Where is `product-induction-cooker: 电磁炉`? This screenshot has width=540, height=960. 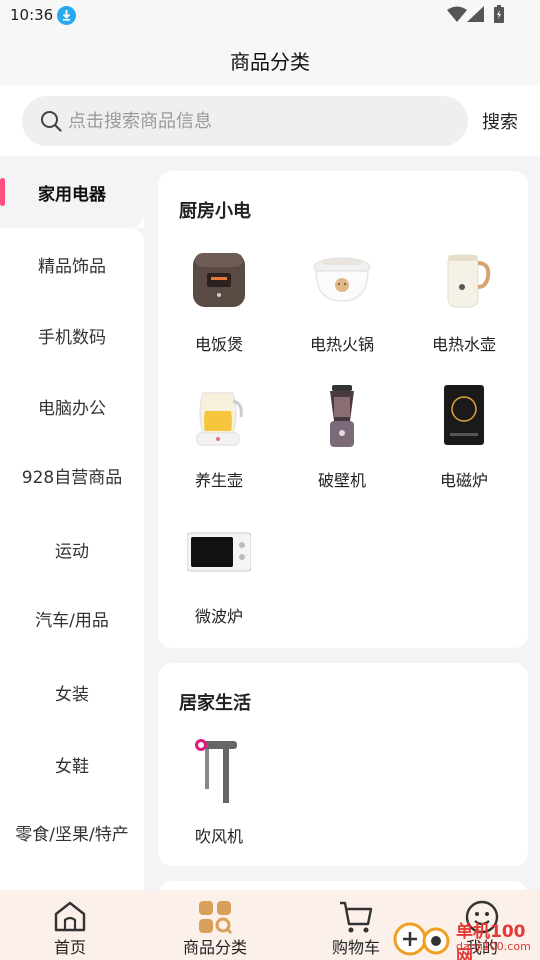
product-induction-cooker: 电磁炉 is located at coordinates (464, 438).